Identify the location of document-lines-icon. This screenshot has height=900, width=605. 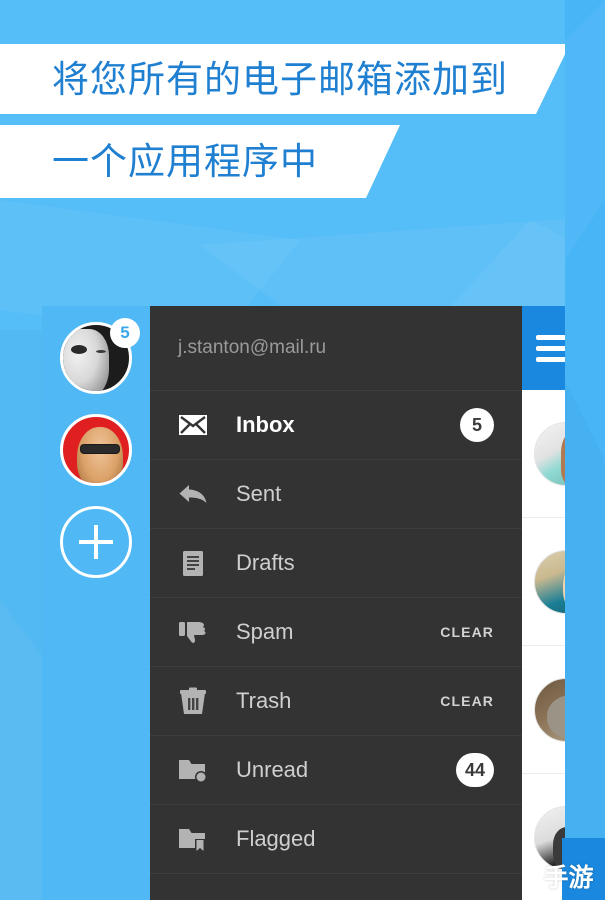
(193, 563).